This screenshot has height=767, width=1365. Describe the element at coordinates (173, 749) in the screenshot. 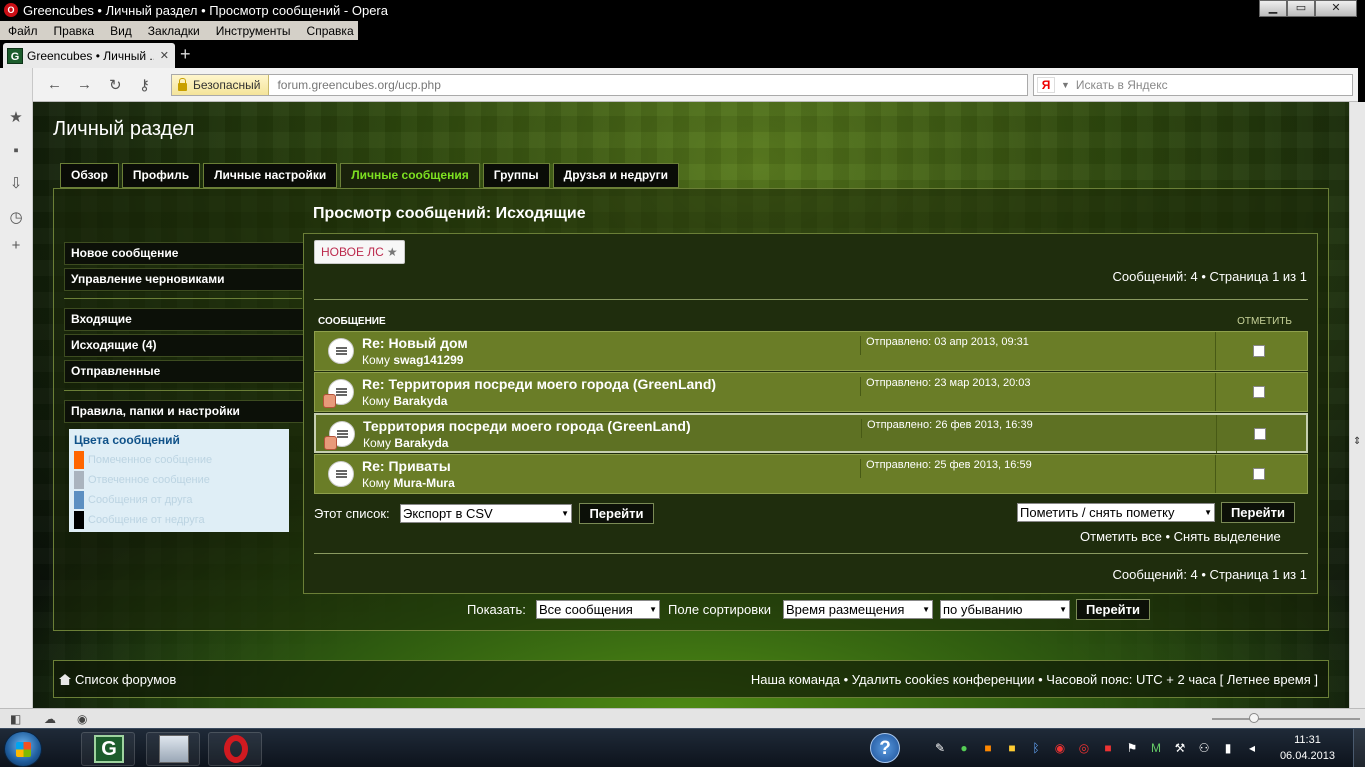

I see `taskbar-app-calculator` at that location.